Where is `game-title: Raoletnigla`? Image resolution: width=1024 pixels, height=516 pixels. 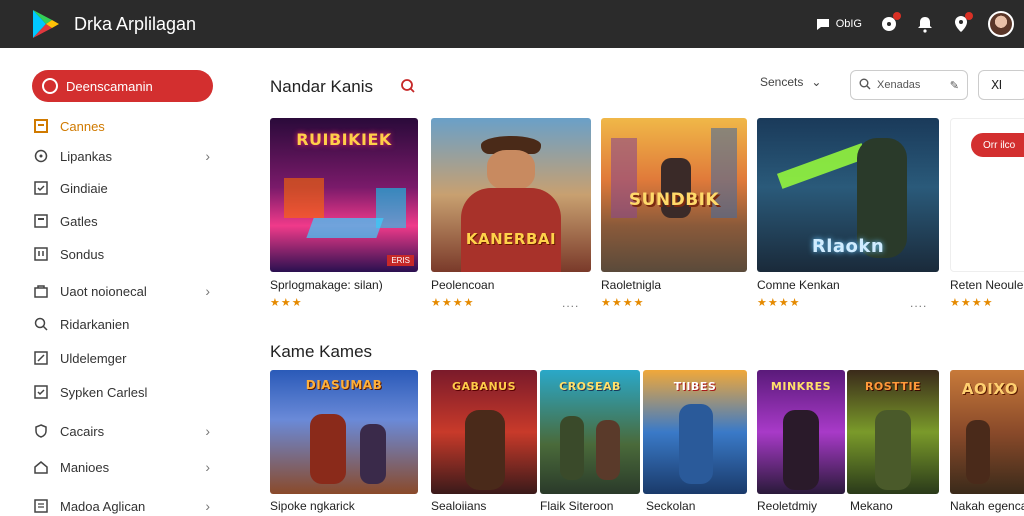 game-title: Raoletnigla is located at coordinates (631, 285).